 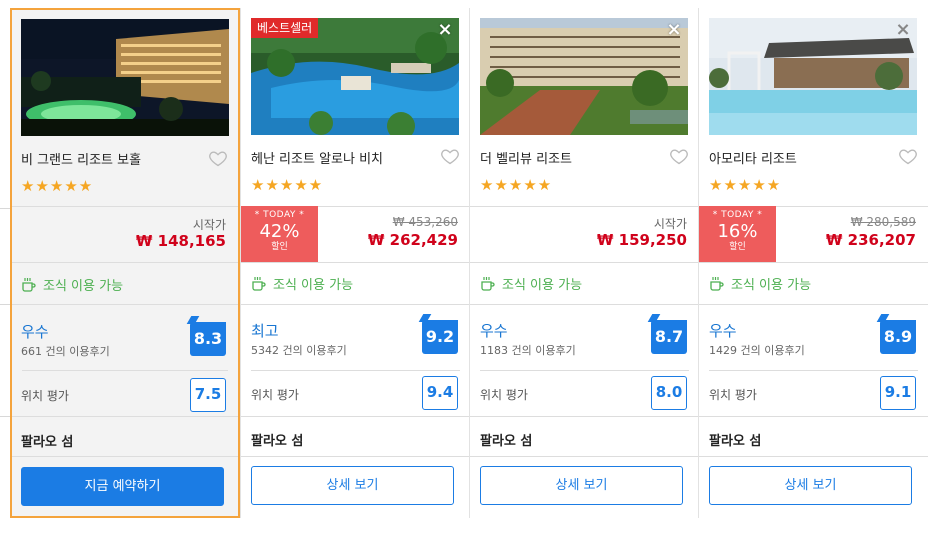 I want to click on night-resort-image, so click(x=125, y=77).